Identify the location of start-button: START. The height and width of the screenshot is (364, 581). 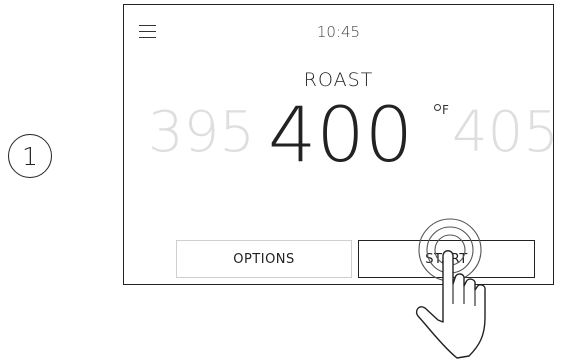
(446, 259).